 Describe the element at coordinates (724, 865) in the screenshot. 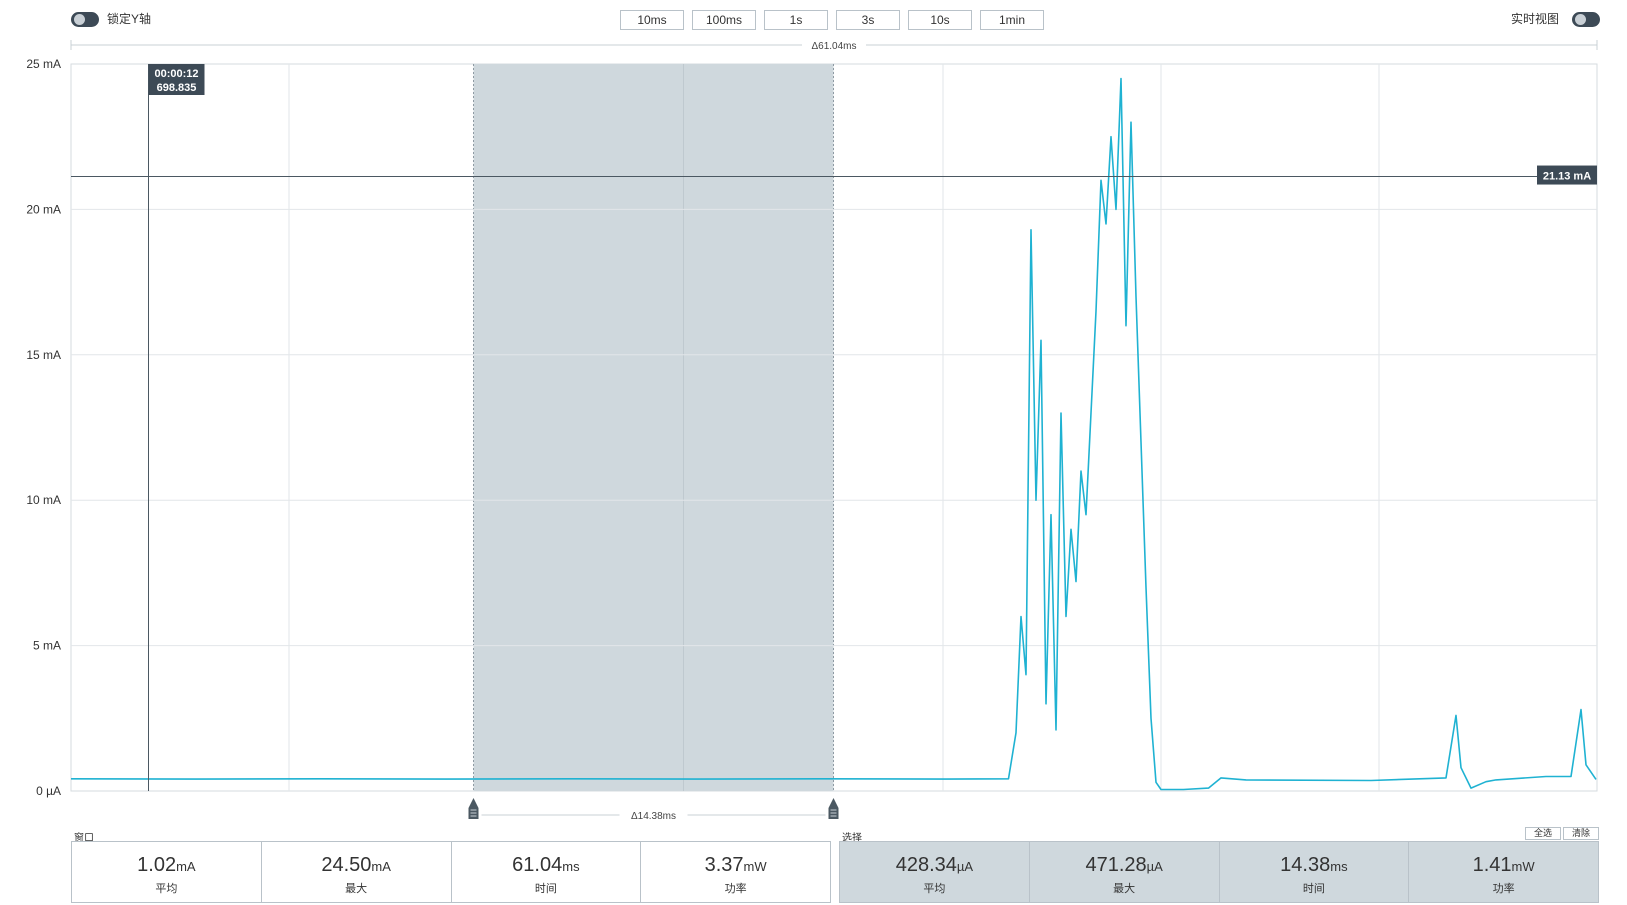

I see `stat-value: 3.37` at that location.